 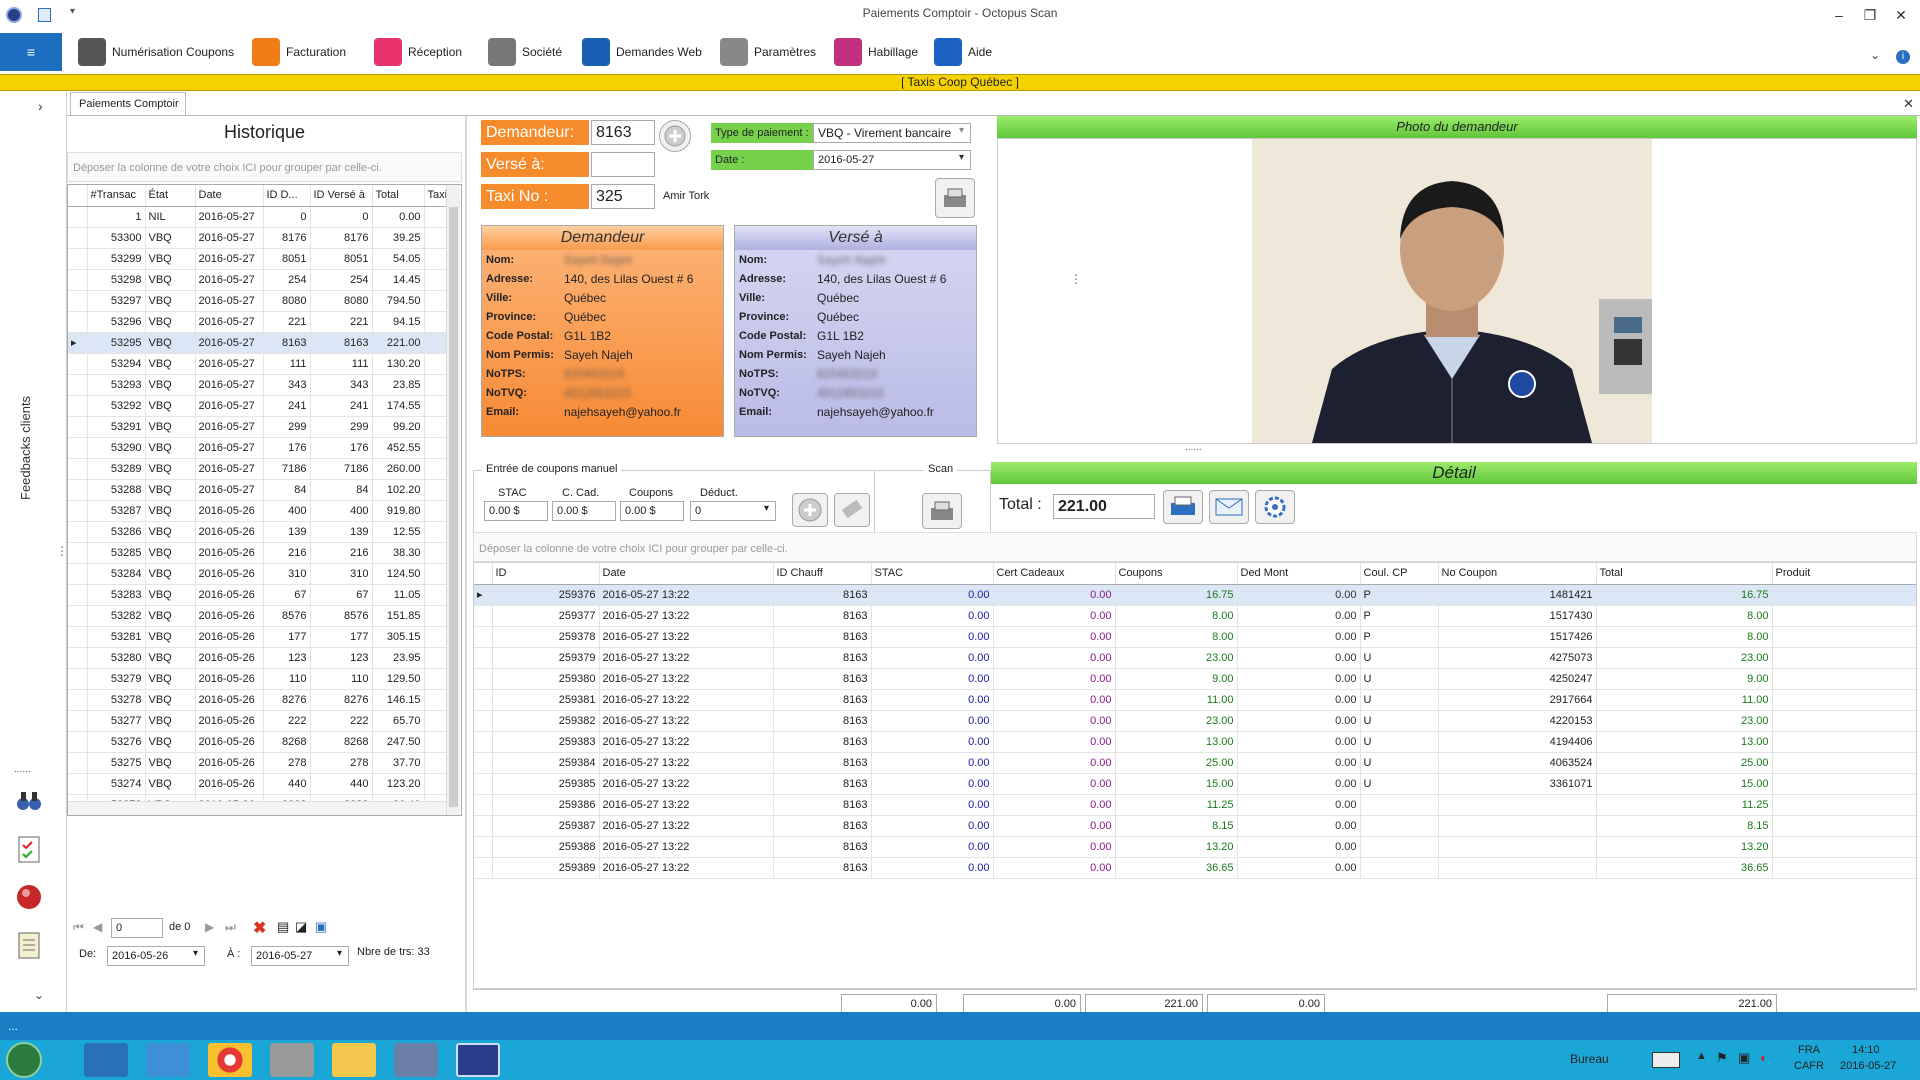 I want to click on add-demandeur-button, so click(x=675, y=136).